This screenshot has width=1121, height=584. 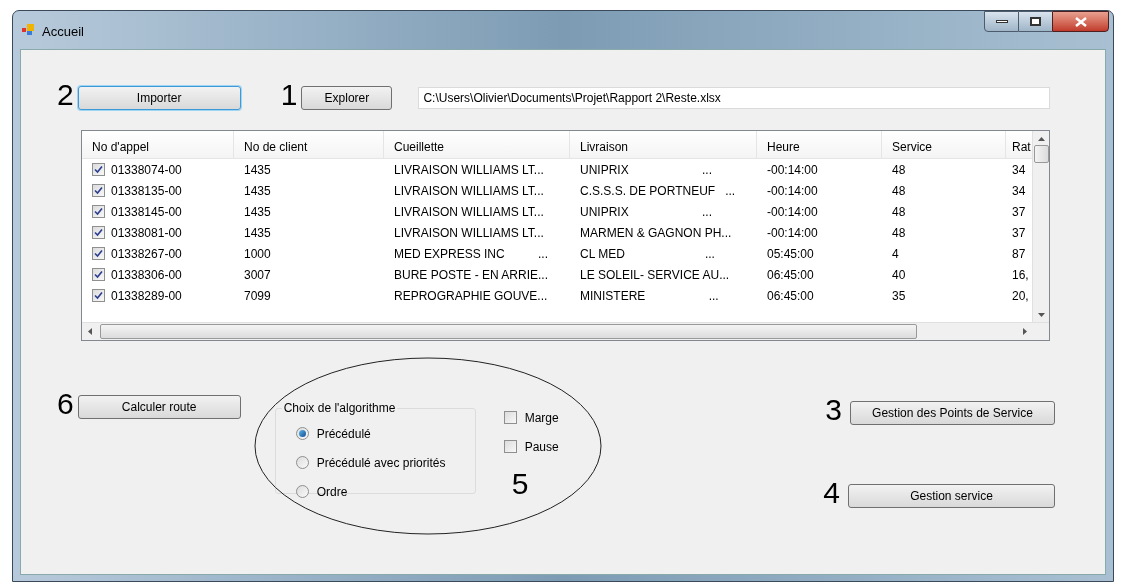 I want to click on checkbox-label: Pause, so click(x=541, y=447).